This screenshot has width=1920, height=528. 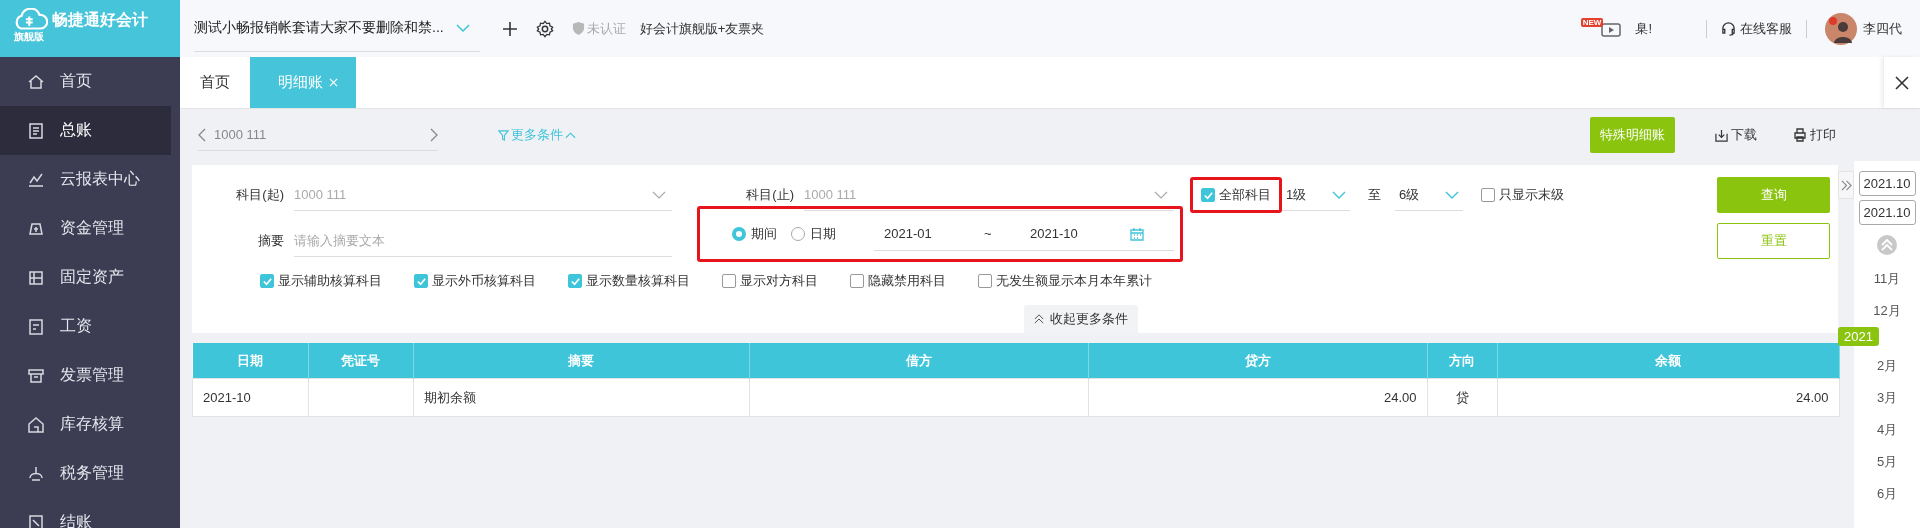 I want to click on collapse-filters-button: 收起更多条件, so click(x=1081, y=319).